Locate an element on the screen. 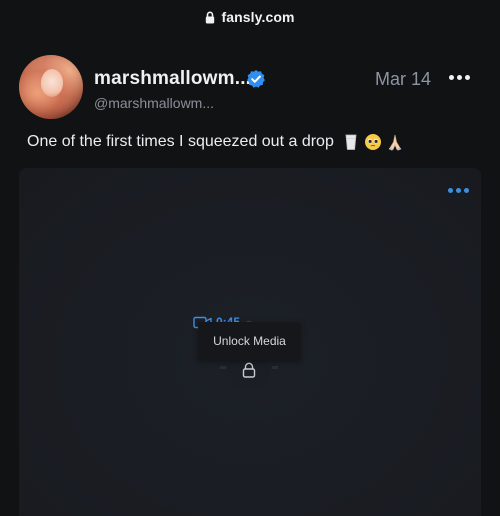 This screenshot has width=500, height=516. media-more-options-icon is located at coordinates (459, 192).